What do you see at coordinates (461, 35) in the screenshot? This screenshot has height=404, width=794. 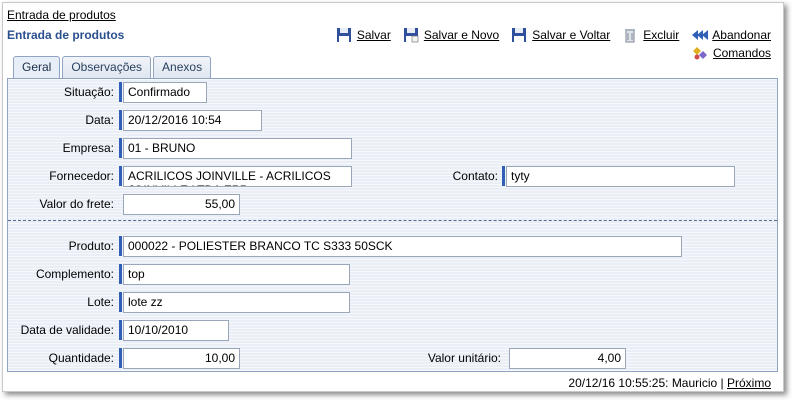 I see `save-new-label: Salvar e Novo` at bounding box center [461, 35].